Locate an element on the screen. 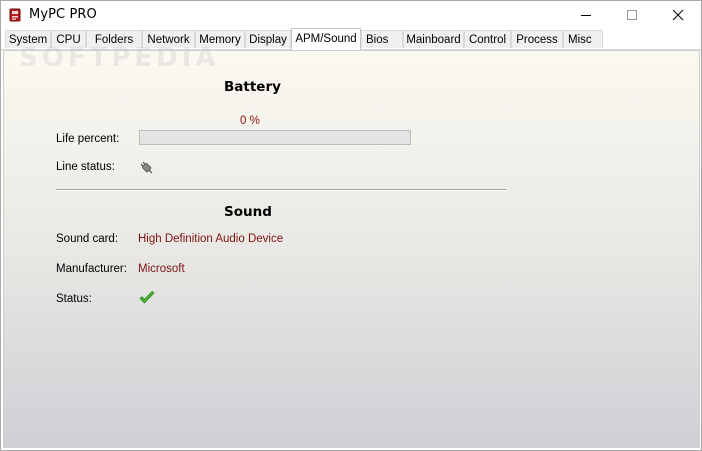  maximize-icon is located at coordinates (632, 15).